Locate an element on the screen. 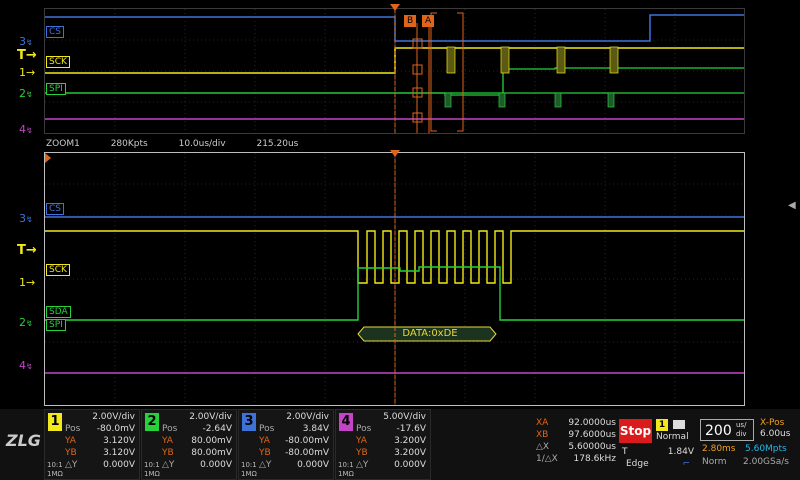  xpos-value: 6.00us is located at coordinates (775, 434).